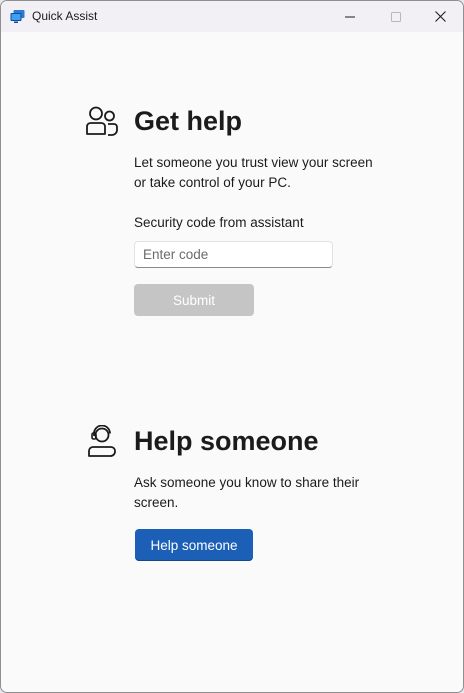 This screenshot has height=693, width=464. What do you see at coordinates (247, 482) in the screenshot?
I see `help-someone-description-line1: Ask someone you know to share their` at bounding box center [247, 482].